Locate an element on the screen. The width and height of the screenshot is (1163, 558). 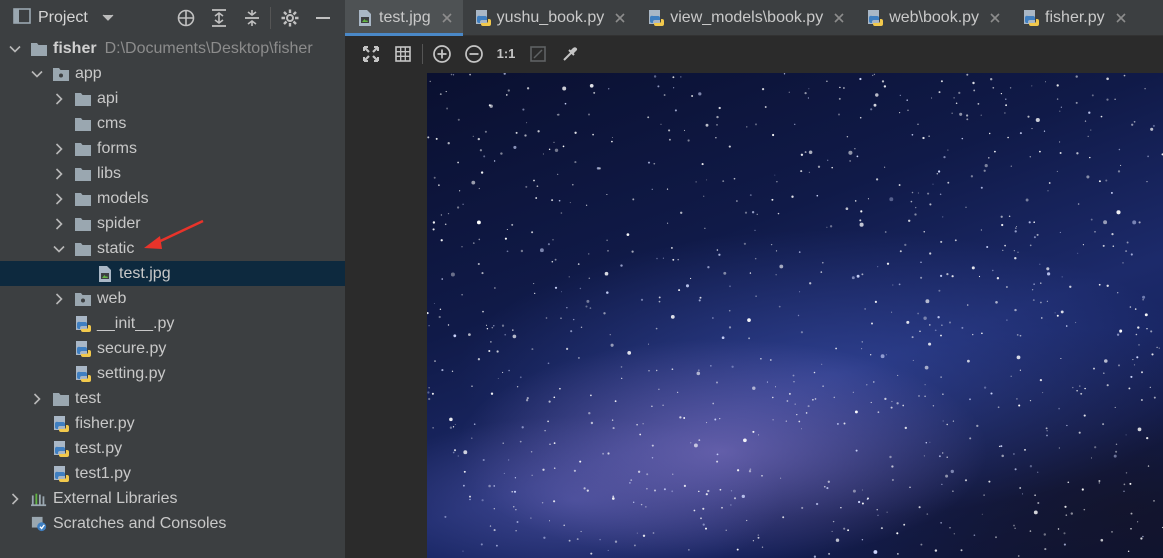
project-window-icon is located at coordinates (22, 18).